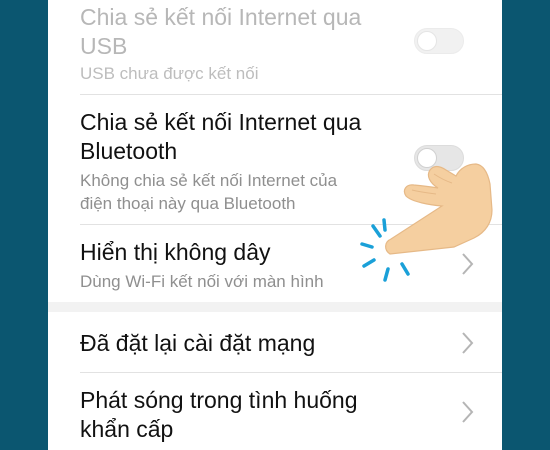  I want to click on usb-tethering-title-line2: USB, so click(104, 46).